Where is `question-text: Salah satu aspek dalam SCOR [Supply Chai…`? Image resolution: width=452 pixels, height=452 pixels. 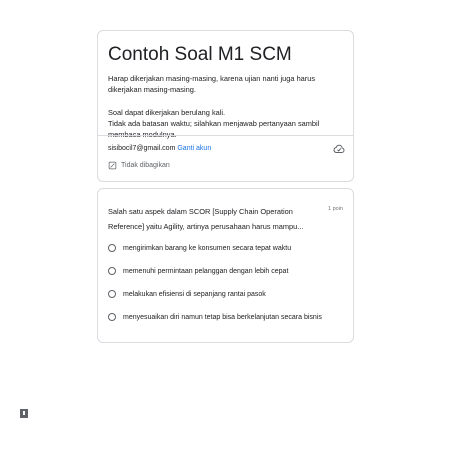
question-text: Salah satu aspek dalam SCOR [Supply Chai… is located at coordinates (206, 219).